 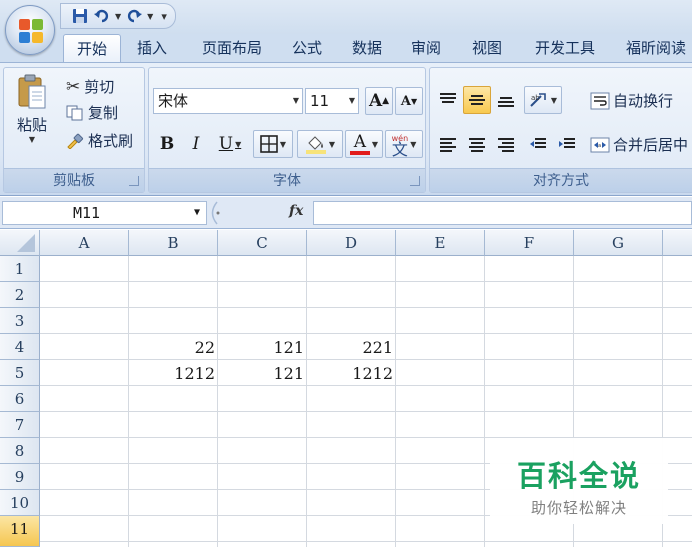 I want to click on orientation-button: ab ▼, so click(x=543, y=100).